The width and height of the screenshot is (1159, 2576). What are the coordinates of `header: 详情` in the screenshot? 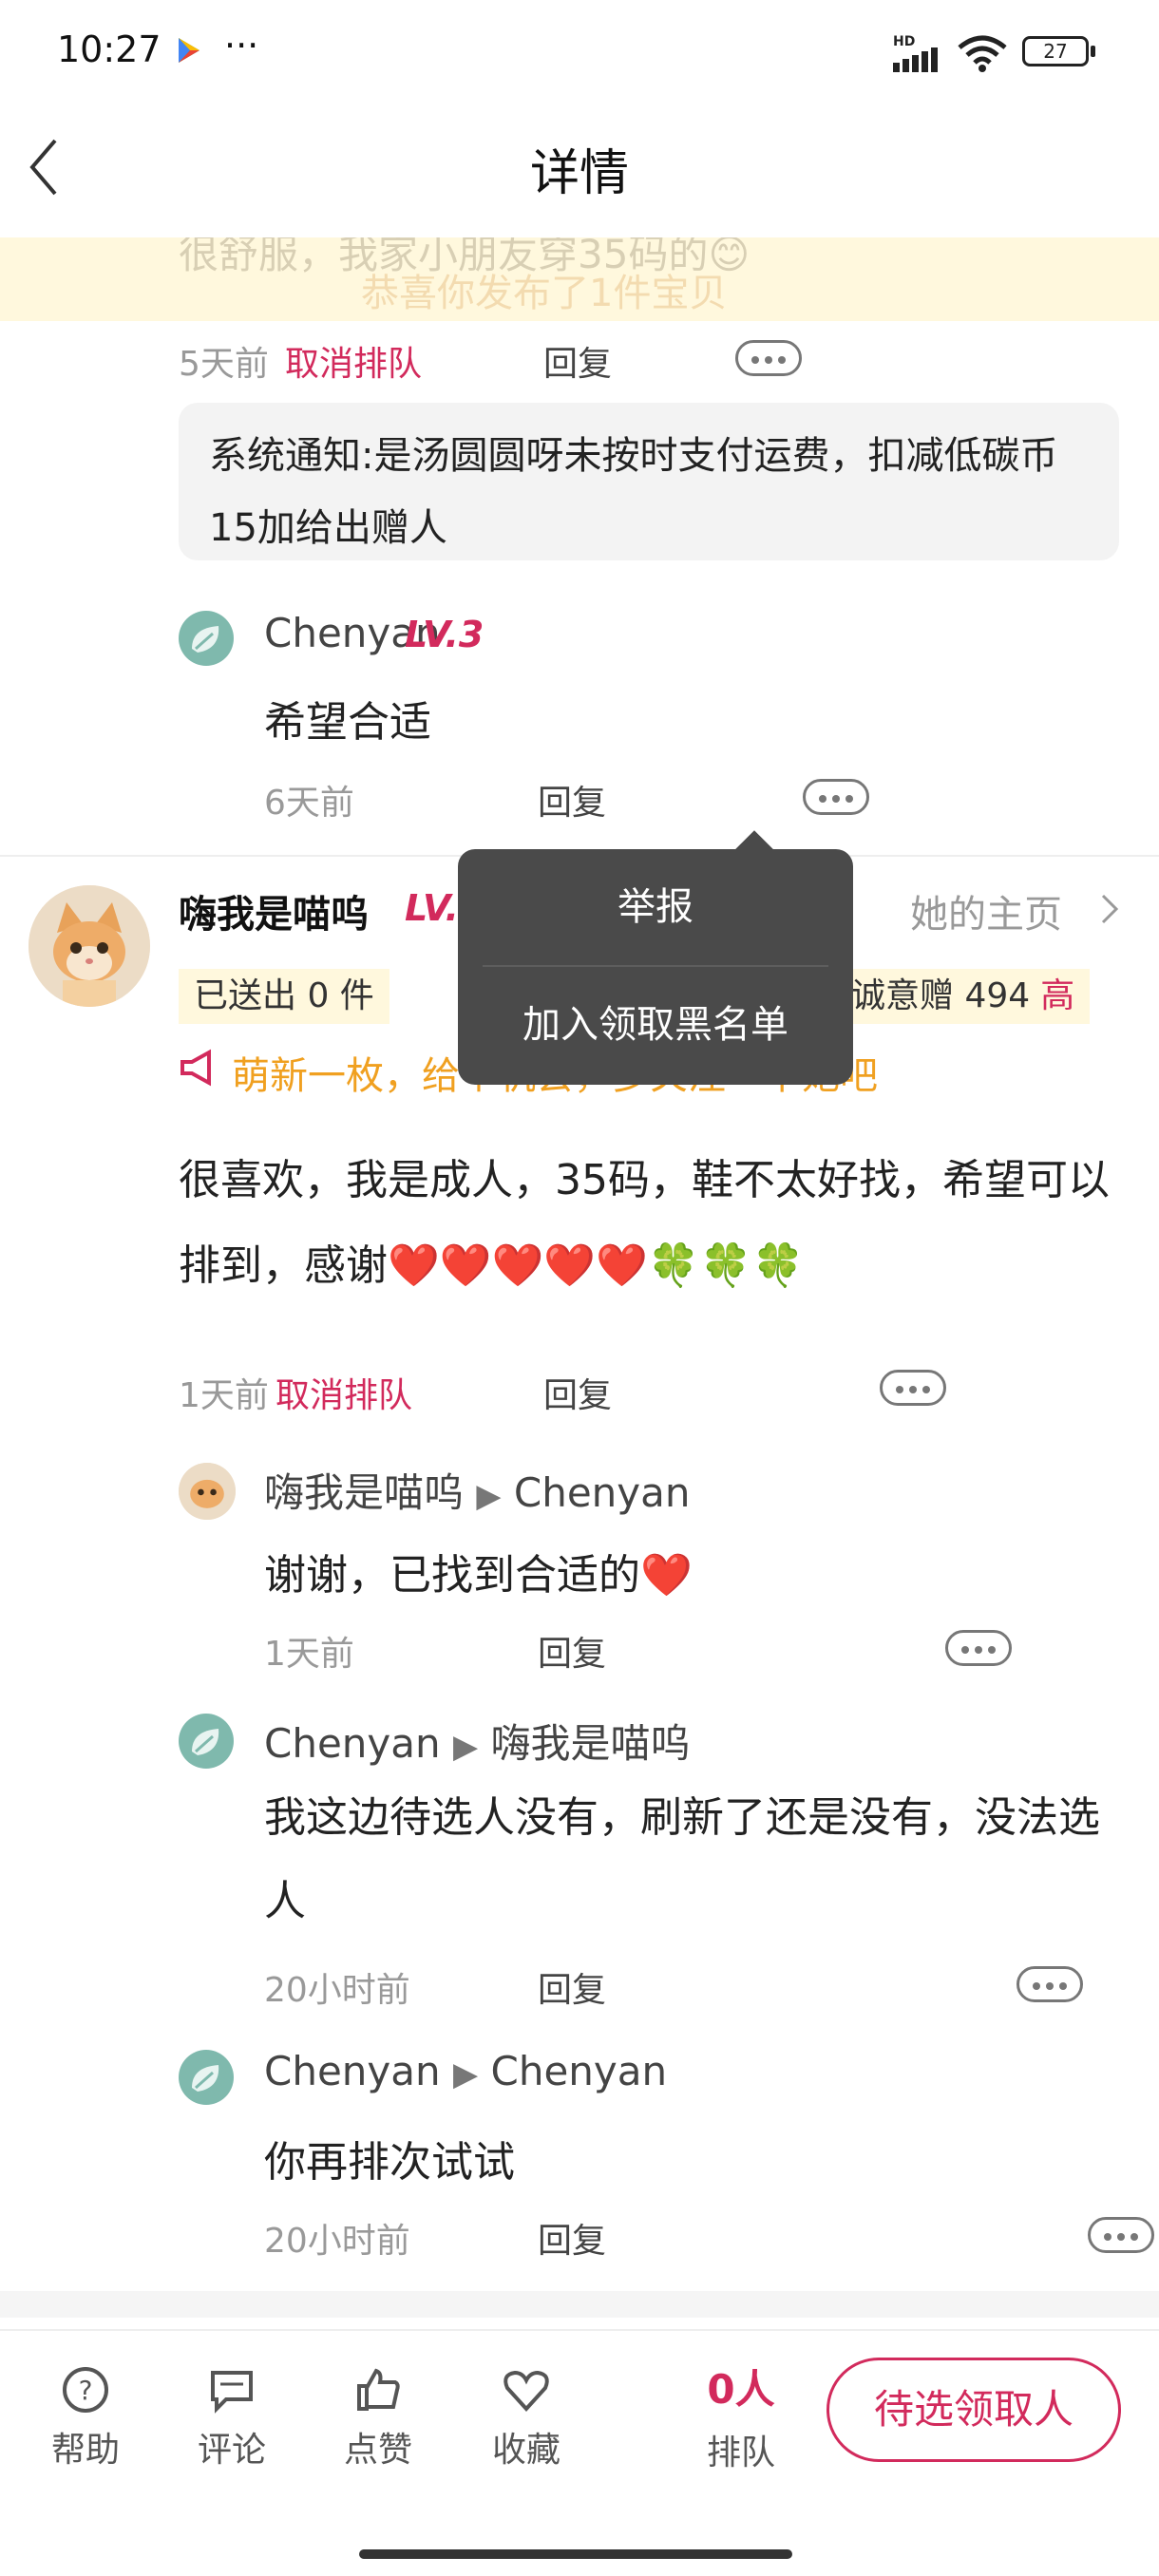 It's located at (579, 170).